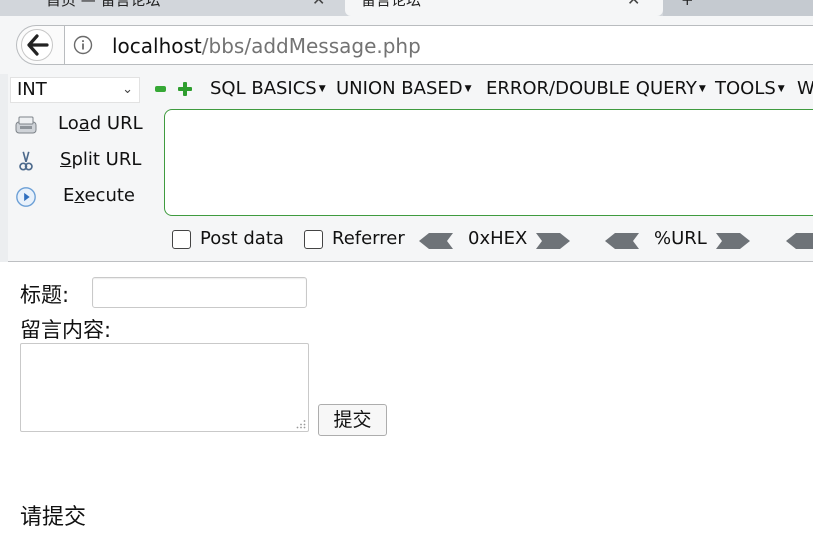 The image size is (813, 551). I want to click on post-data-checkbox-box, so click(181, 239).